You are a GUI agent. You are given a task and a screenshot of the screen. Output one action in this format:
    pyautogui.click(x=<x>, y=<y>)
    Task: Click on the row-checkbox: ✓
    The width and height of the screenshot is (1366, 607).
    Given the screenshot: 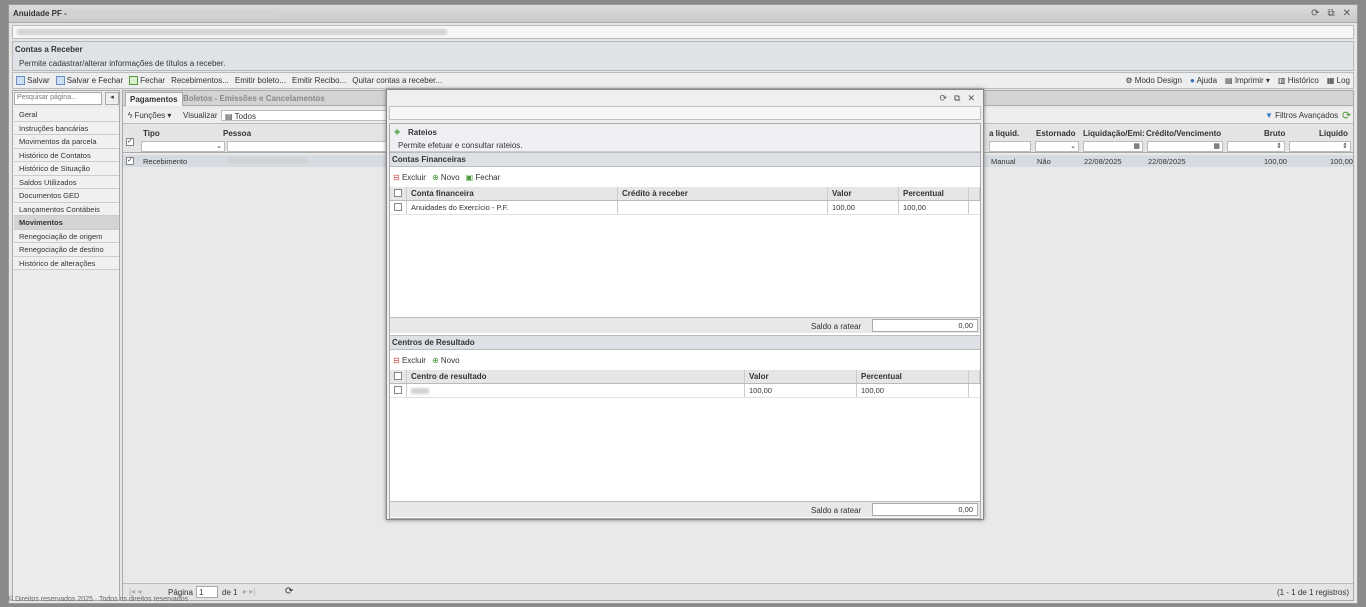 What is the action you would take?
    pyautogui.click(x=130, y=161)
    